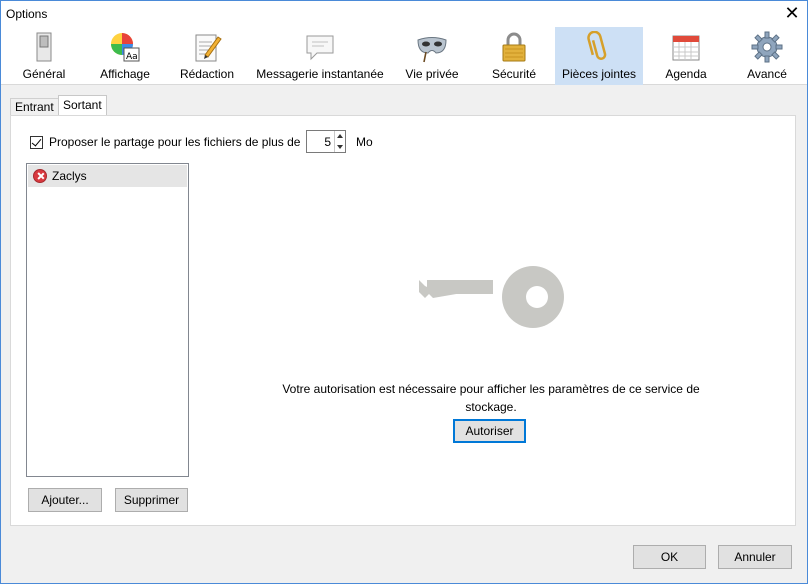 This screenshot has height=584, width=808. What do you see at coordinates (320, 48) in the screenshot?
I see `chat-bubble-icon` at bounding box center [320, 48].